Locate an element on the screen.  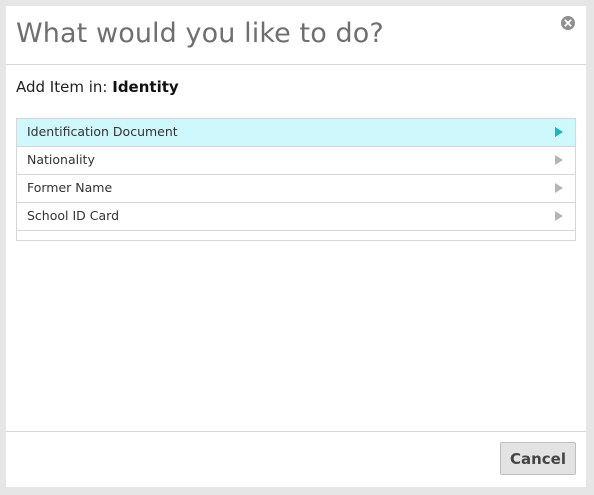
dialog-title: What would you like to do? is located at coordinates (200, 33).